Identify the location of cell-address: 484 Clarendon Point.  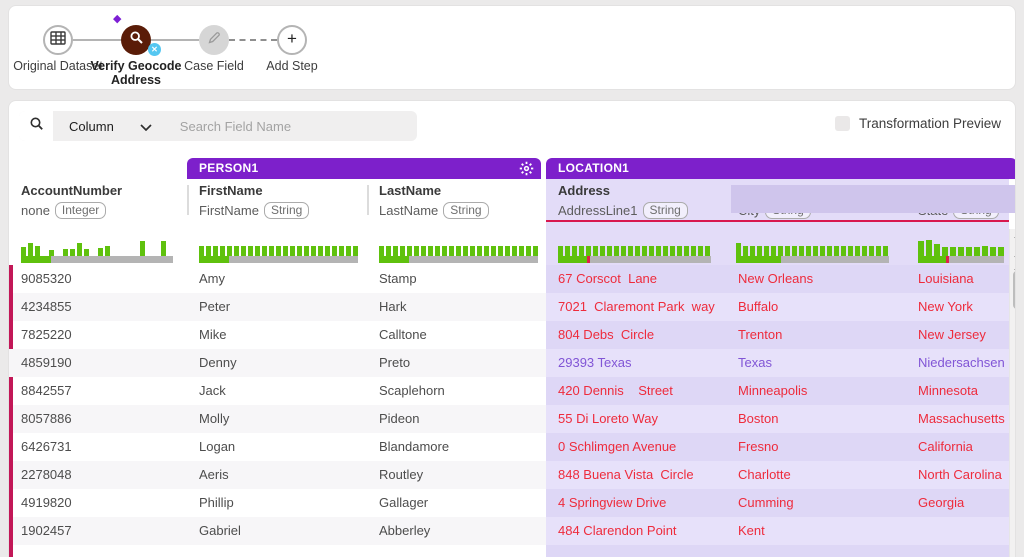
(640, 531).